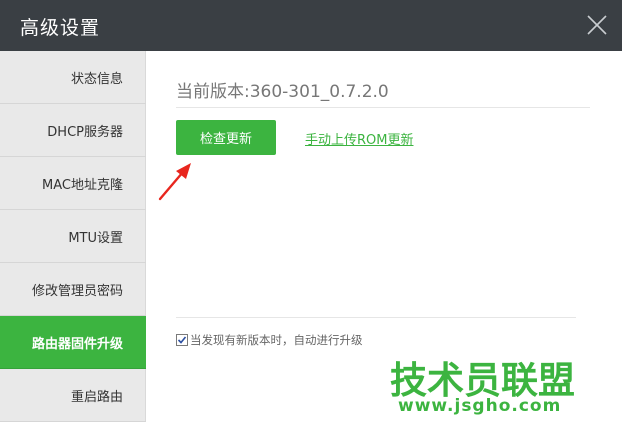  I want to click on sidebar-item-status: 状态信息, so click(73, 77).